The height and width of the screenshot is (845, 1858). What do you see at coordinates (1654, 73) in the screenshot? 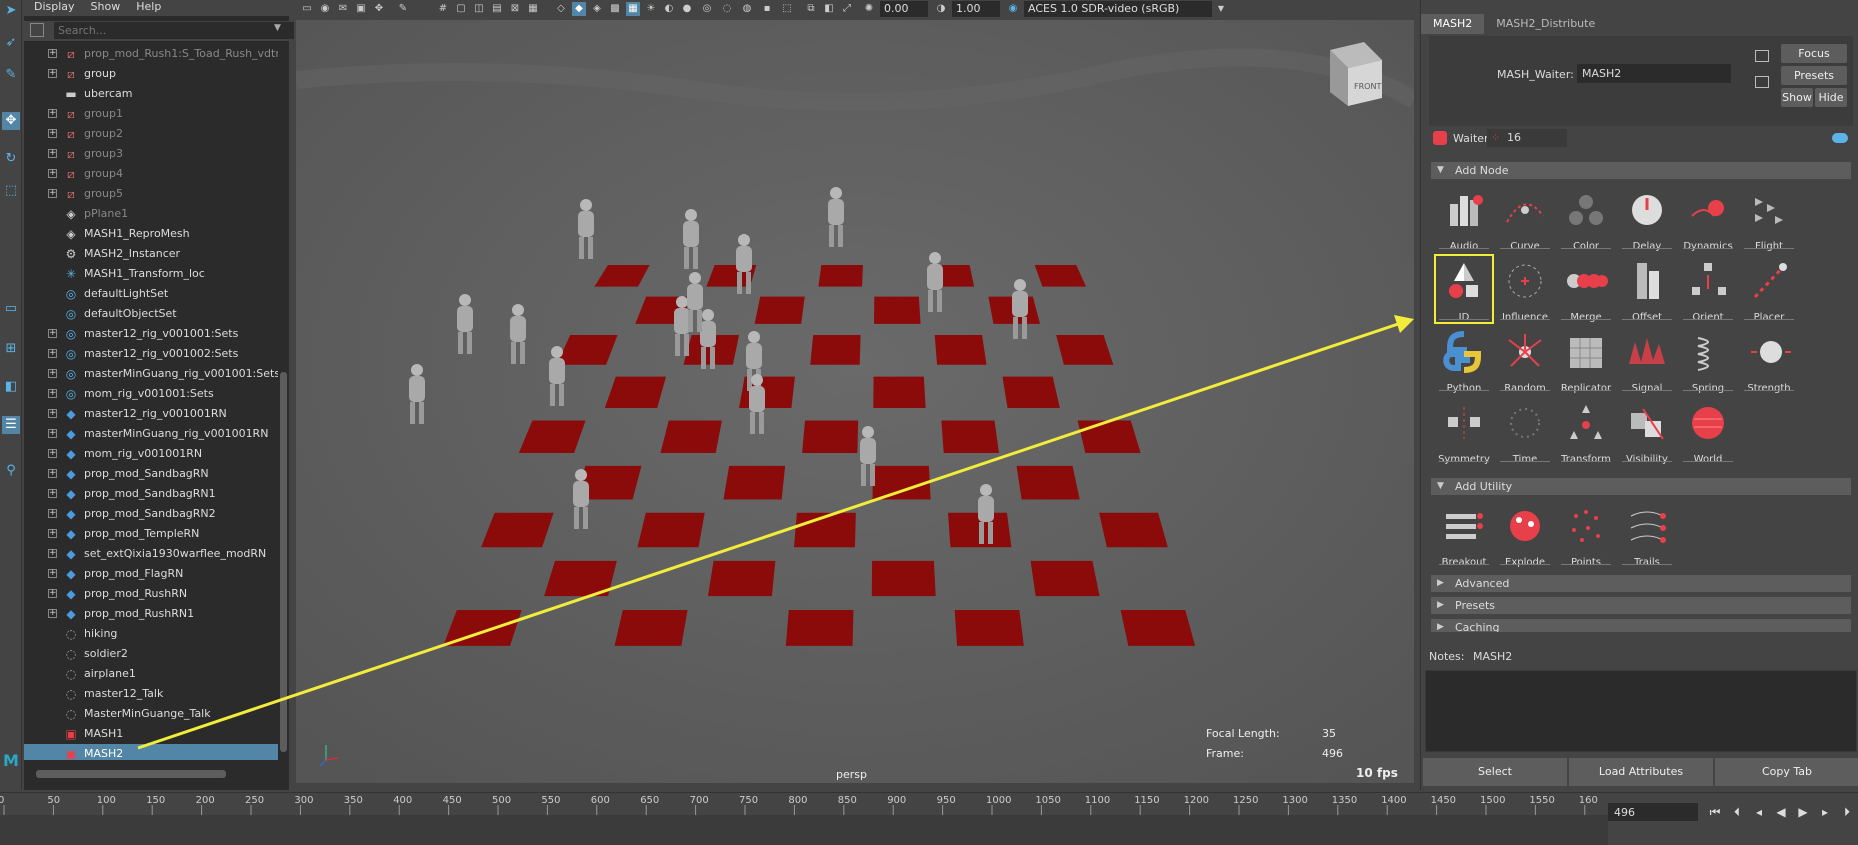
I see `waiter-name-field: MASH2` at bounding box center [1654, 73].